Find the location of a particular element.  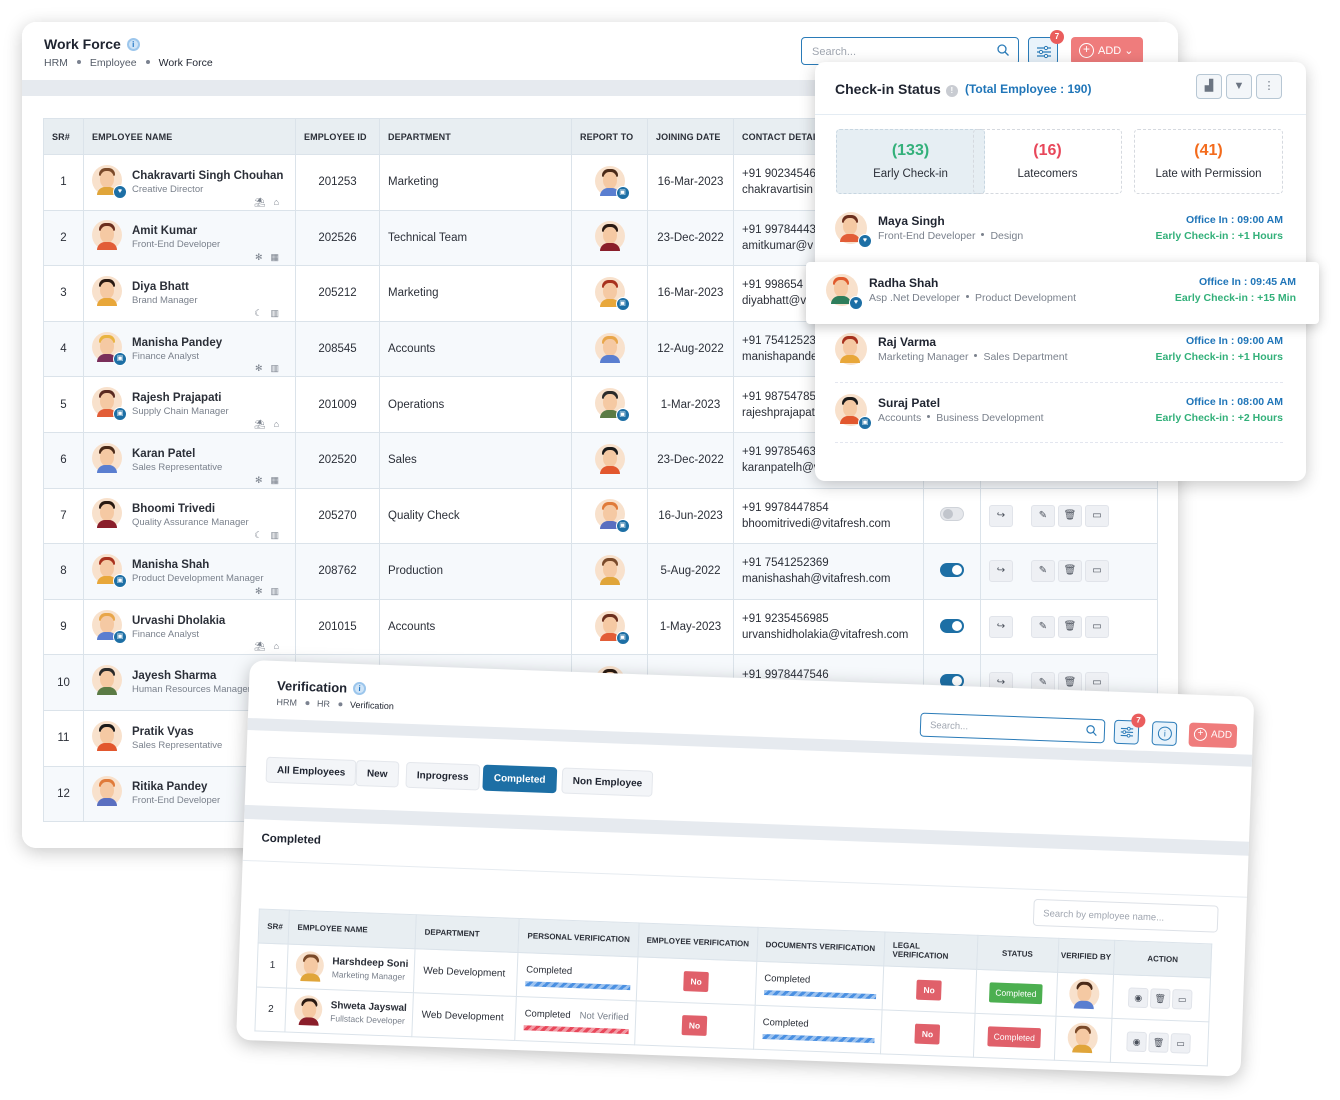

col-employee-id: EMPLOYEE ID is located at coordinates (337, 136).